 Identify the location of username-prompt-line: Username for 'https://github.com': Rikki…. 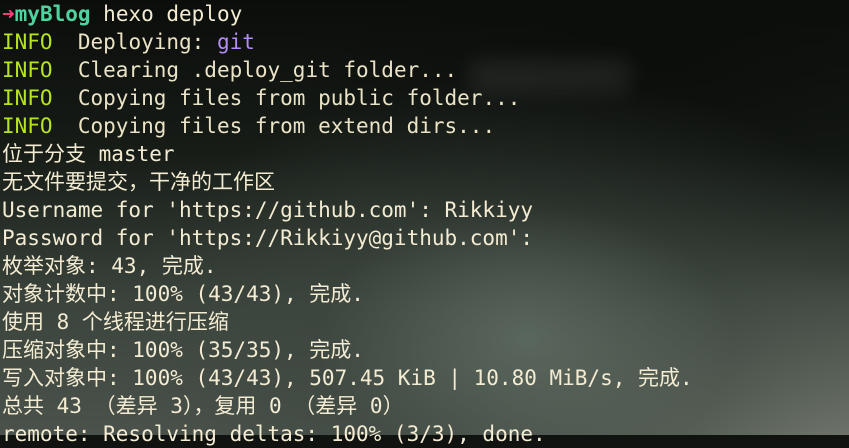
(268, 210).